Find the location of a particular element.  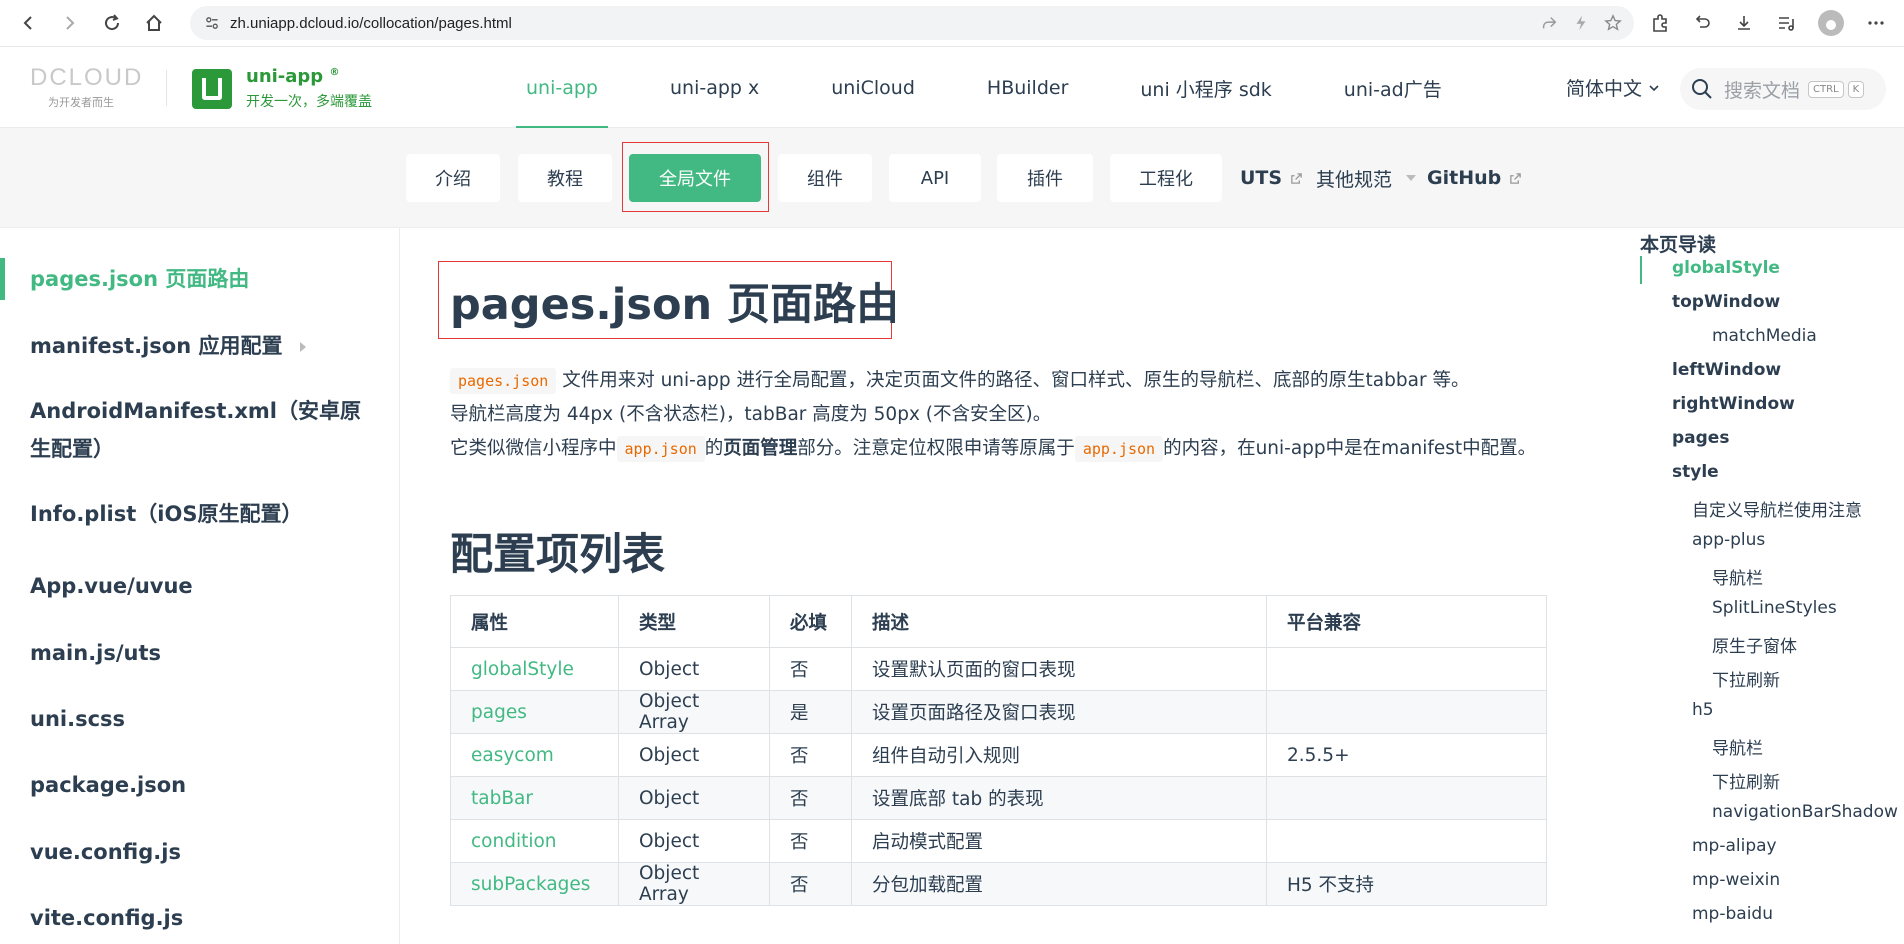

subnav-github-link: GitHub is located at coordinates (1474, 178).